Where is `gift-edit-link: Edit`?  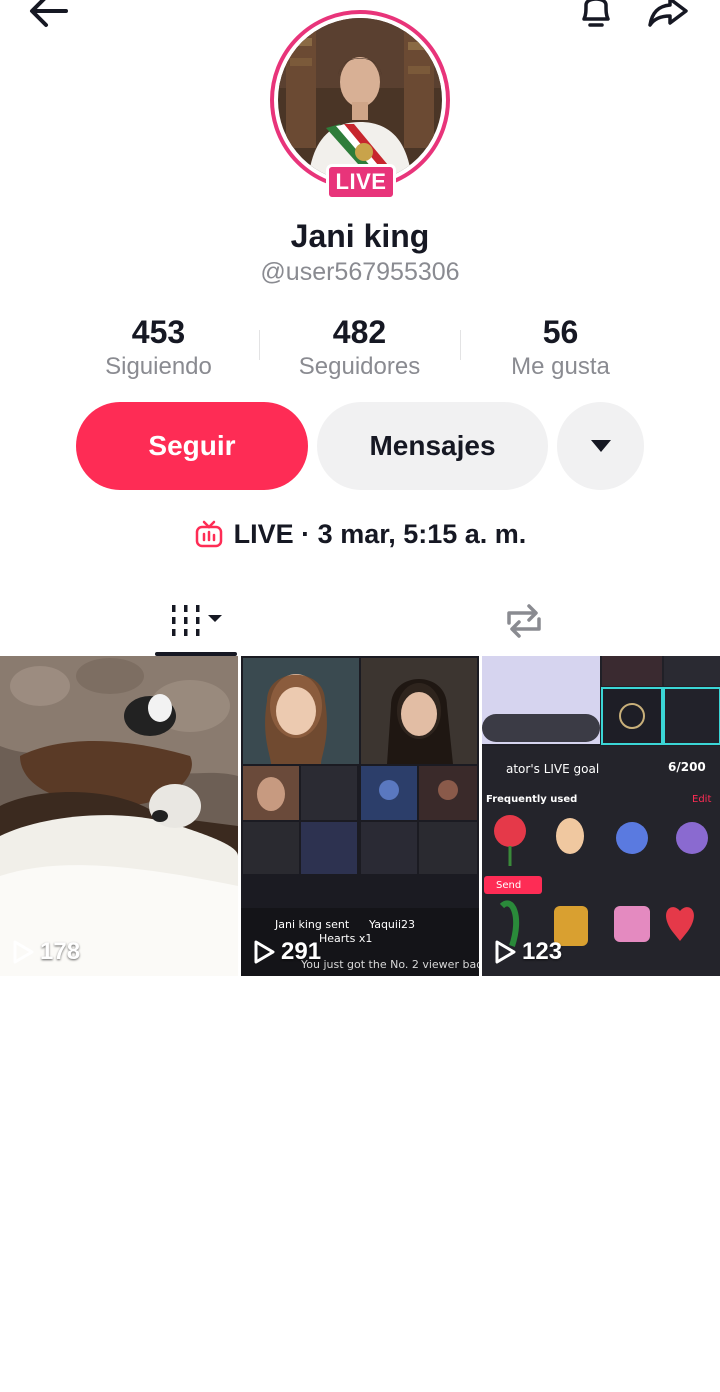
gift-edit-link: Edit is located at coordinates (702, 799).